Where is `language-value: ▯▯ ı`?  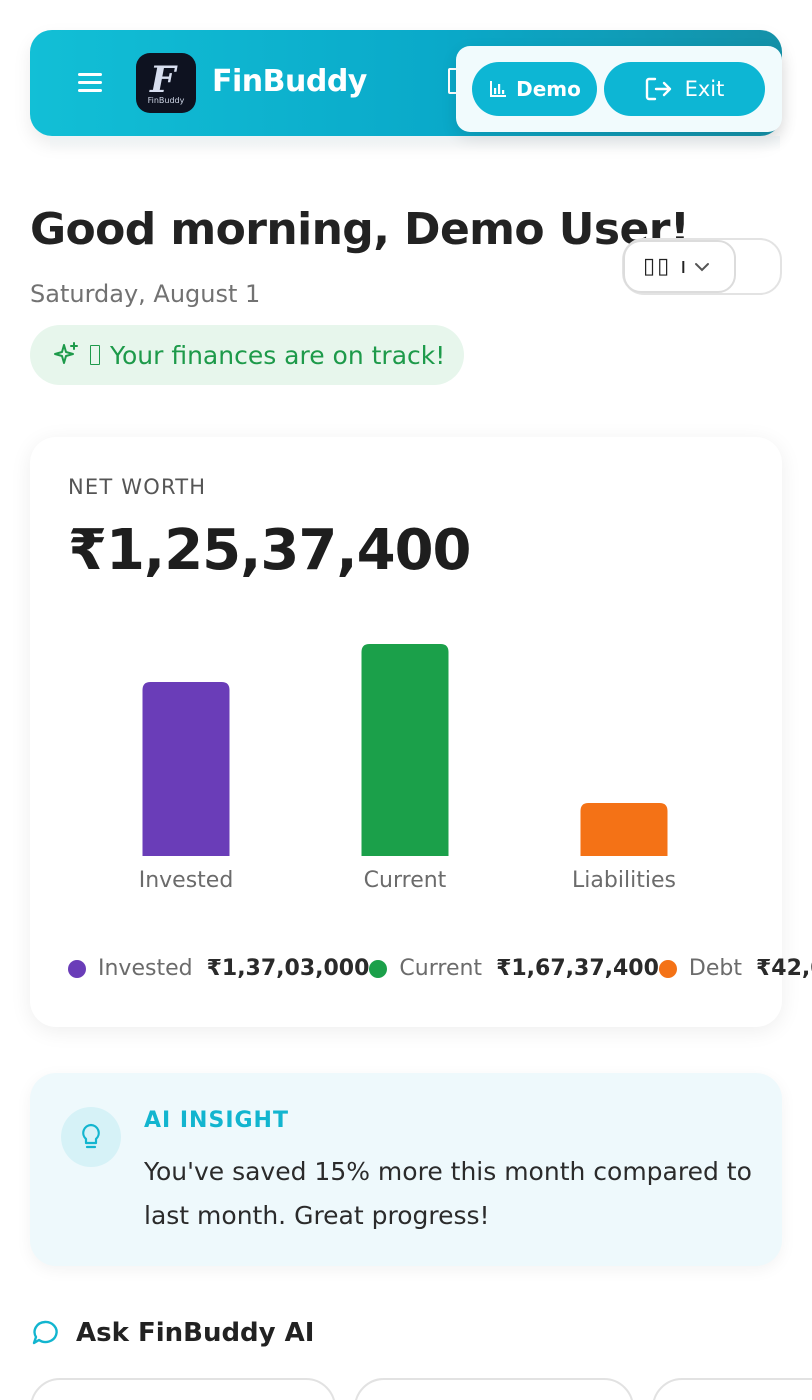
language-value: ▯▯ ı is located at coordinates (666, 266).